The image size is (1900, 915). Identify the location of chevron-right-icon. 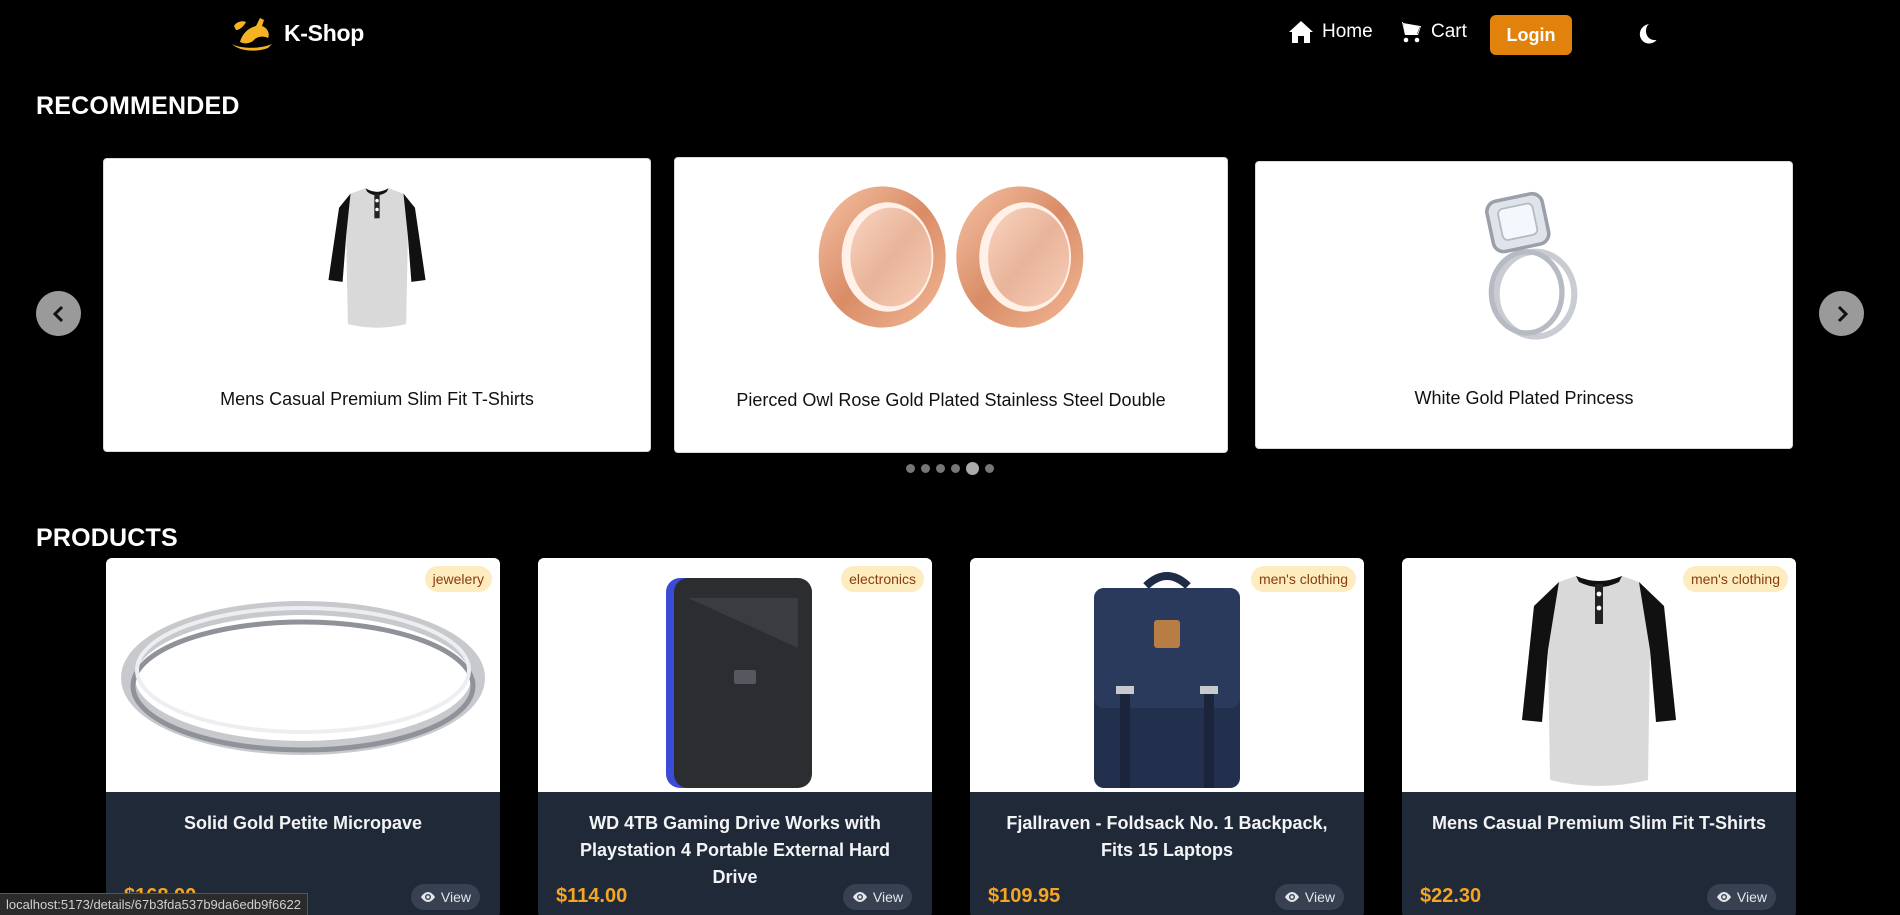
(1842, 313).